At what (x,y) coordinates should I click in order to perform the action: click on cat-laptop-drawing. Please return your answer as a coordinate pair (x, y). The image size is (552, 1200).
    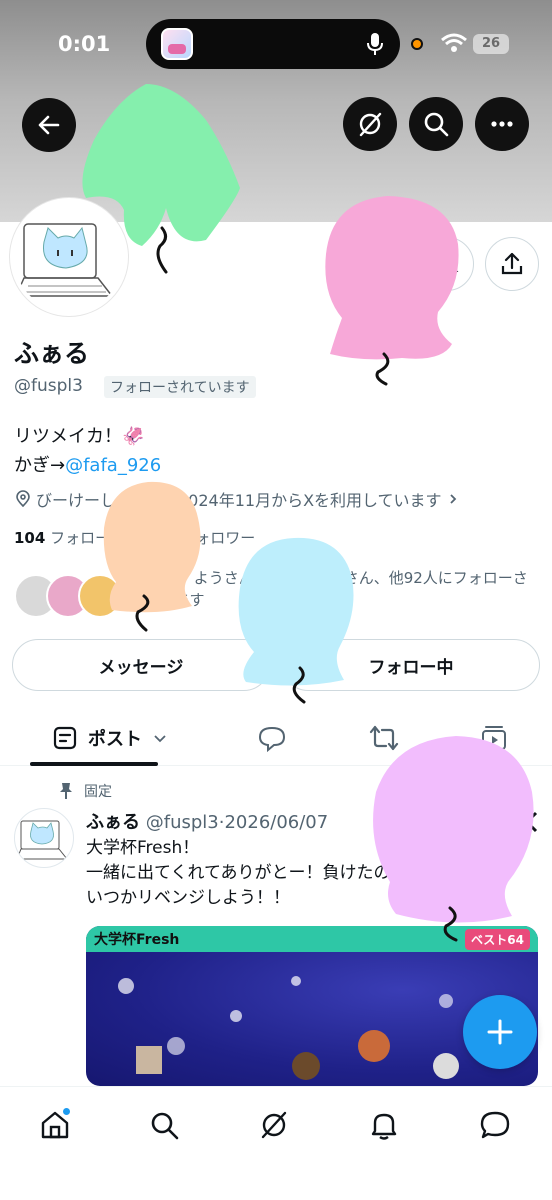
    Looking at the image, I should click on (42, 840).